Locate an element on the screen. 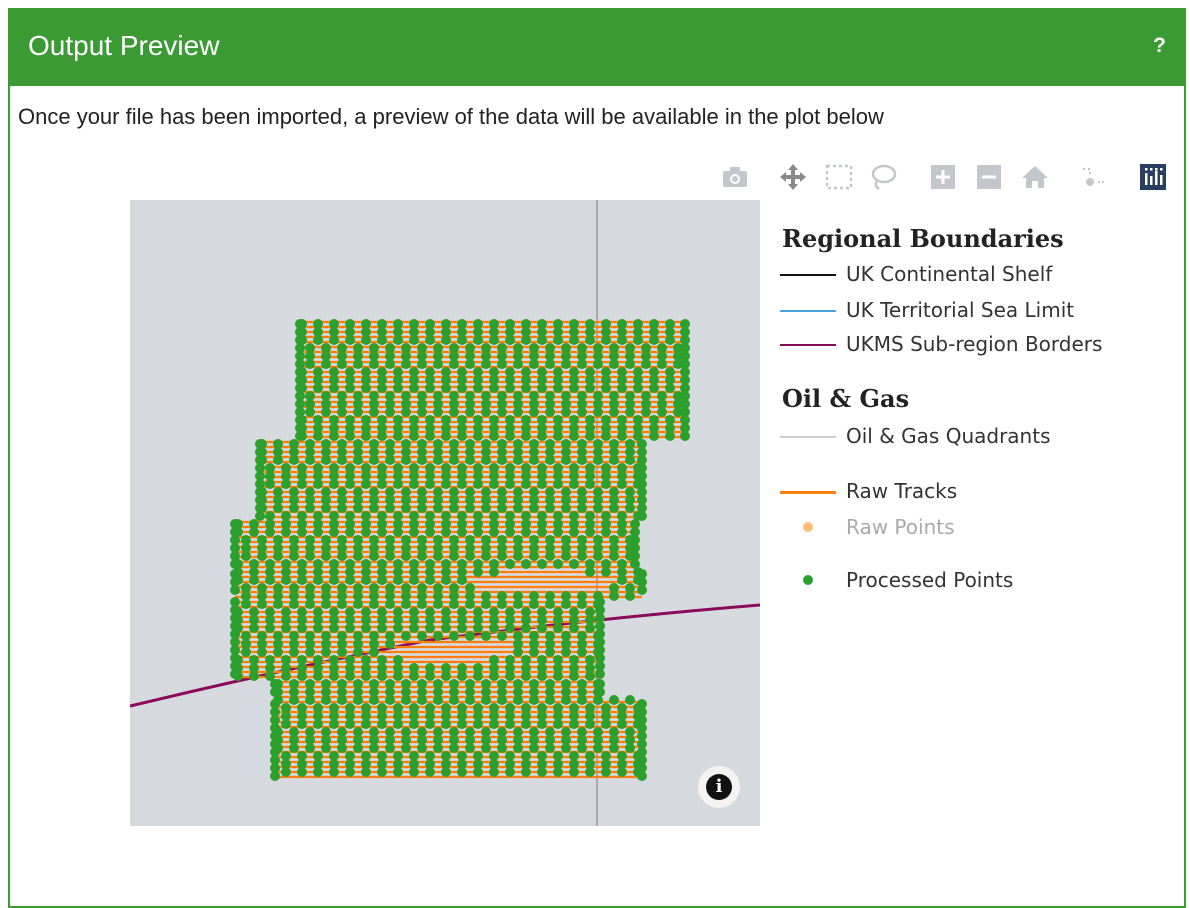  legend-label: UKMS Sub-region Borders is located at coordinates (974, 344).